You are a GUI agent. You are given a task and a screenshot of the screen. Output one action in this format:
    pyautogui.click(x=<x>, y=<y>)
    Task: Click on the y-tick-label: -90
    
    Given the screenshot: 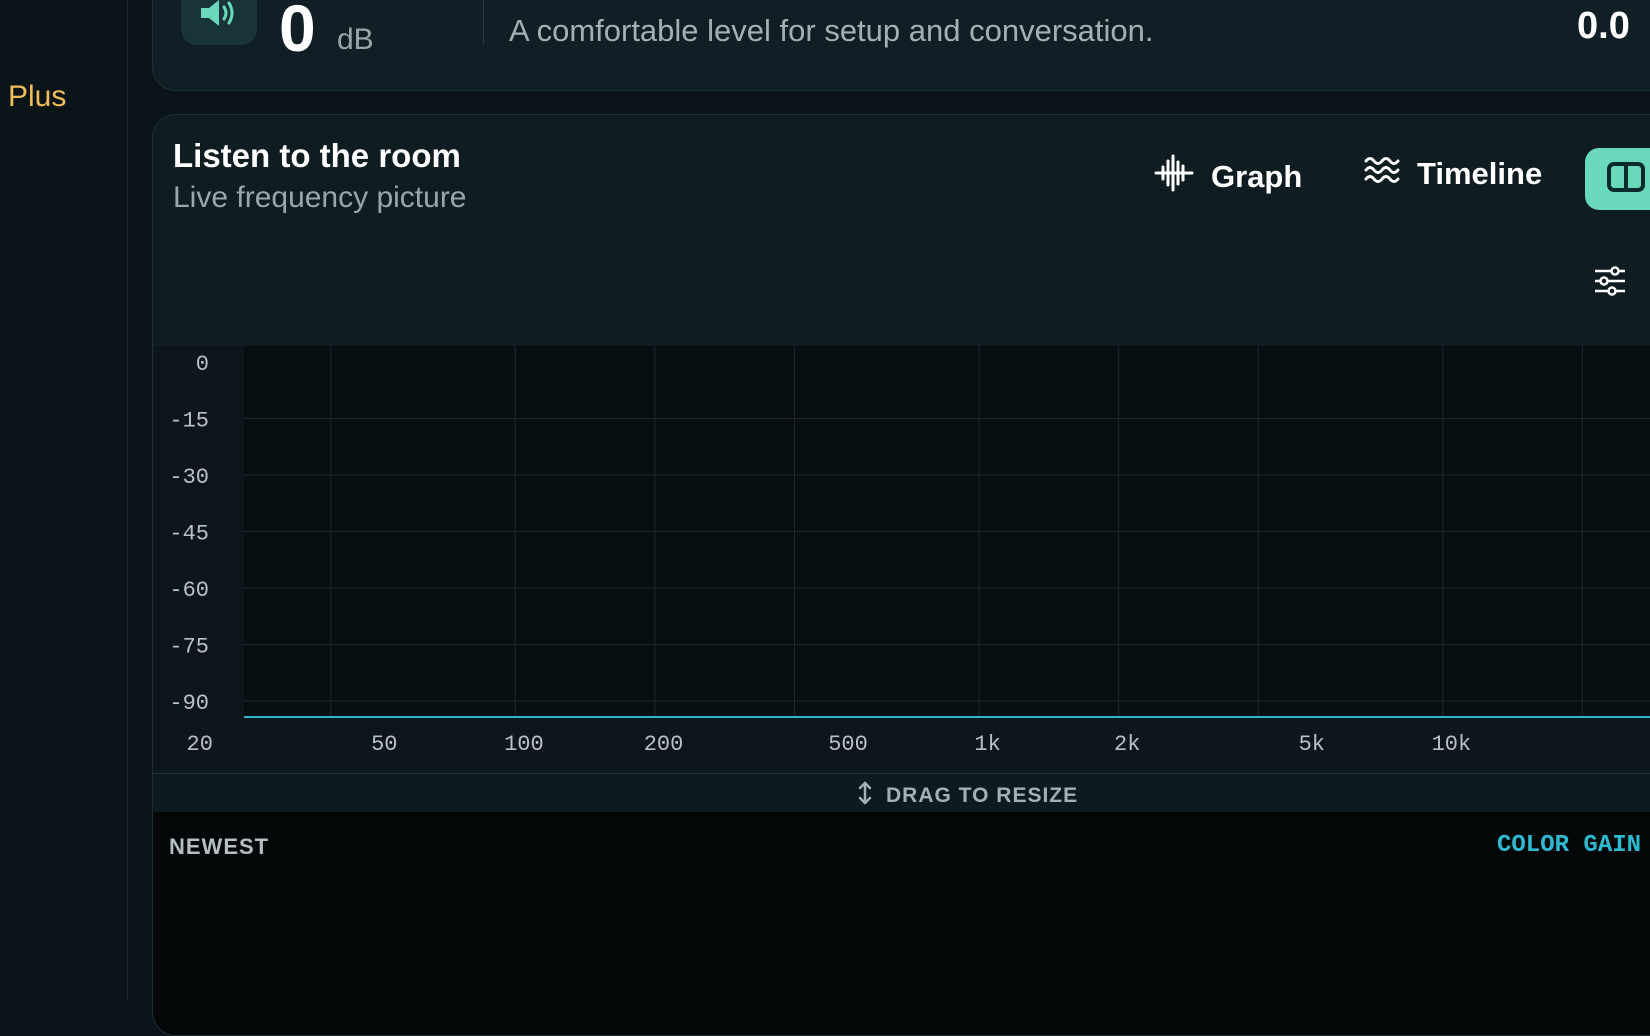 What is the action you would take?
    pyautogui.click(x=189, y=703)
    